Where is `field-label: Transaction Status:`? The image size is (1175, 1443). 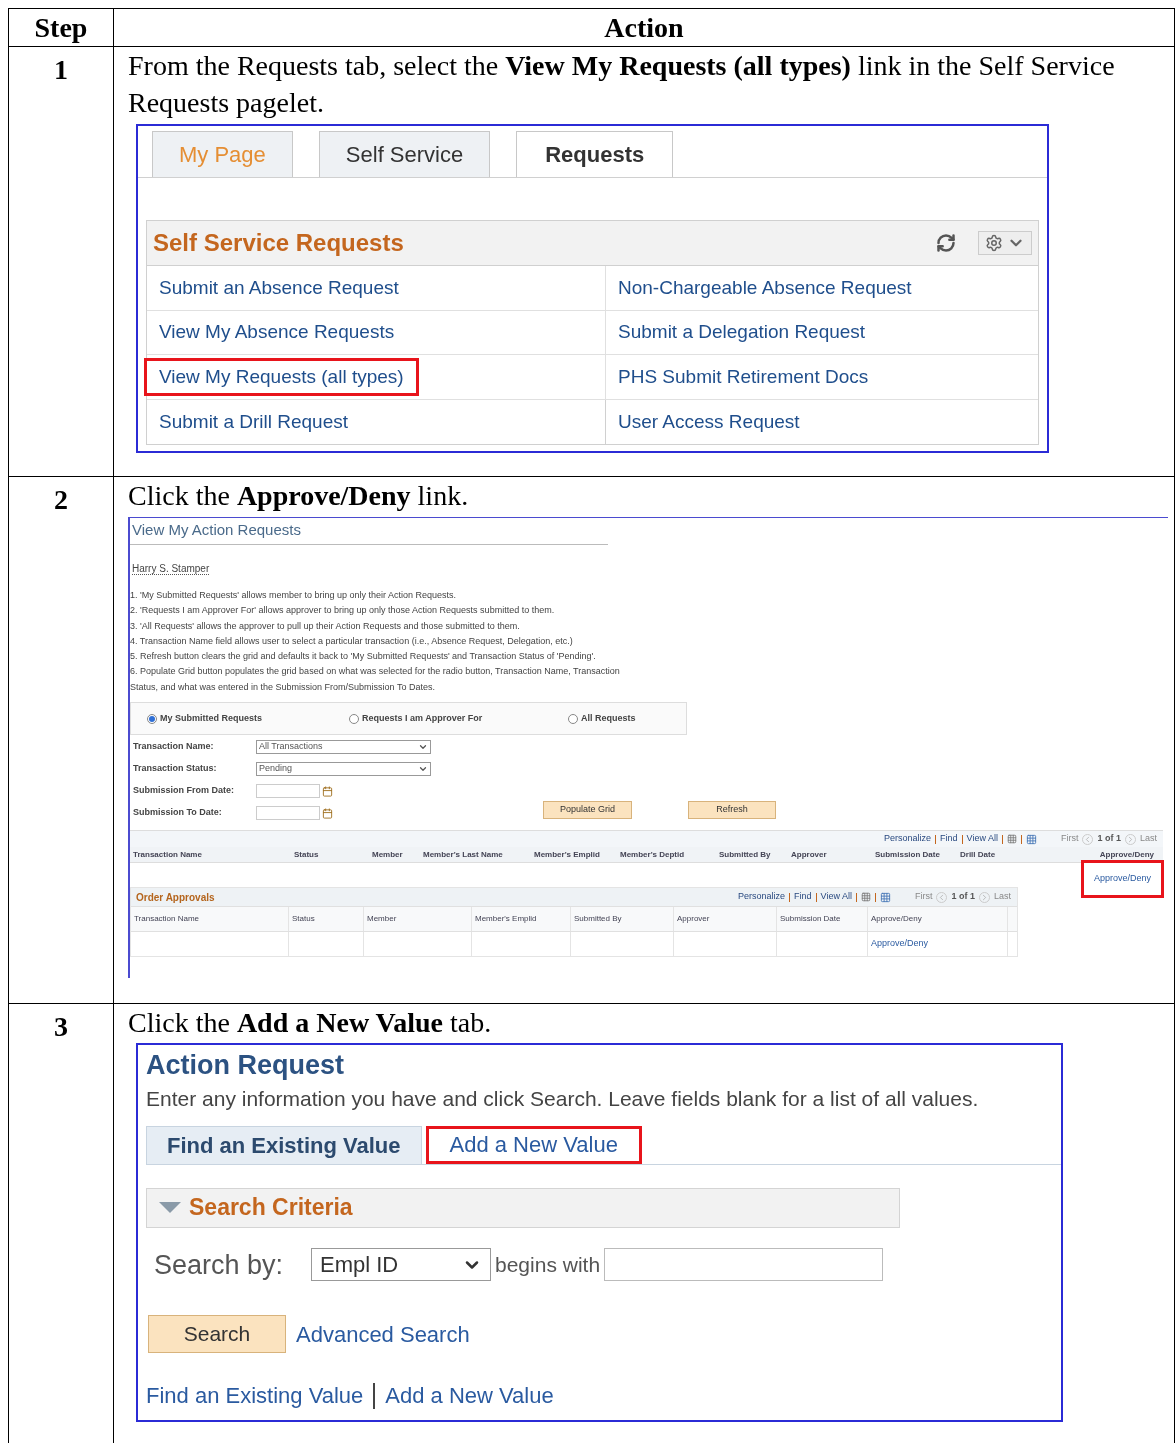
field-label: Transaction Status: is located at coordinates (175, 769).